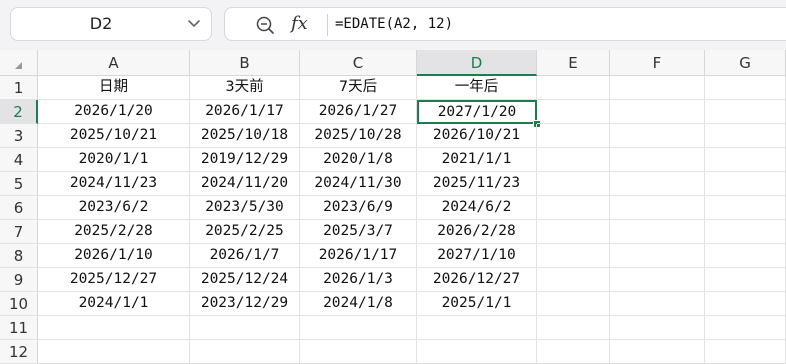 The height and width of the screenshot is (364, 786). What do you see at coordinates (657, 304) in the screenshot?
I see `cell-f10` at bounding box center [657, 304].